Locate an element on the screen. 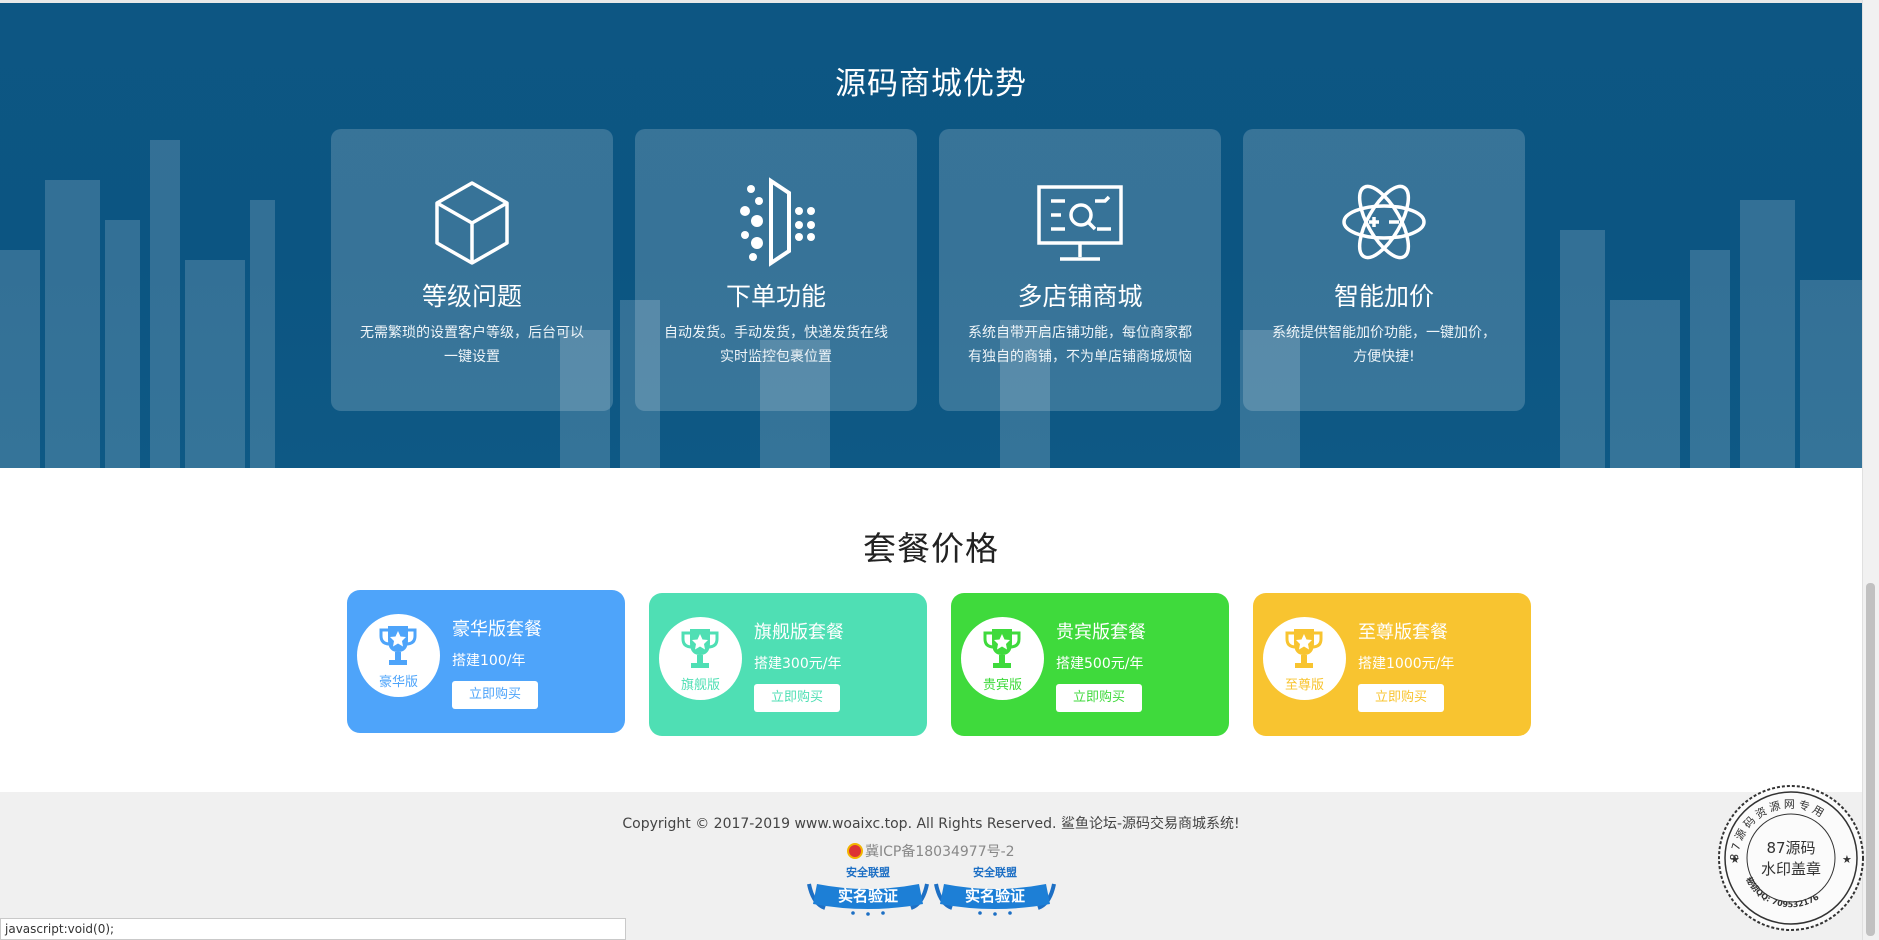 The height and width of the screenshot is (940, 1879). plan-name: 旗舰版套餐 is located at coordinates (799, 632).